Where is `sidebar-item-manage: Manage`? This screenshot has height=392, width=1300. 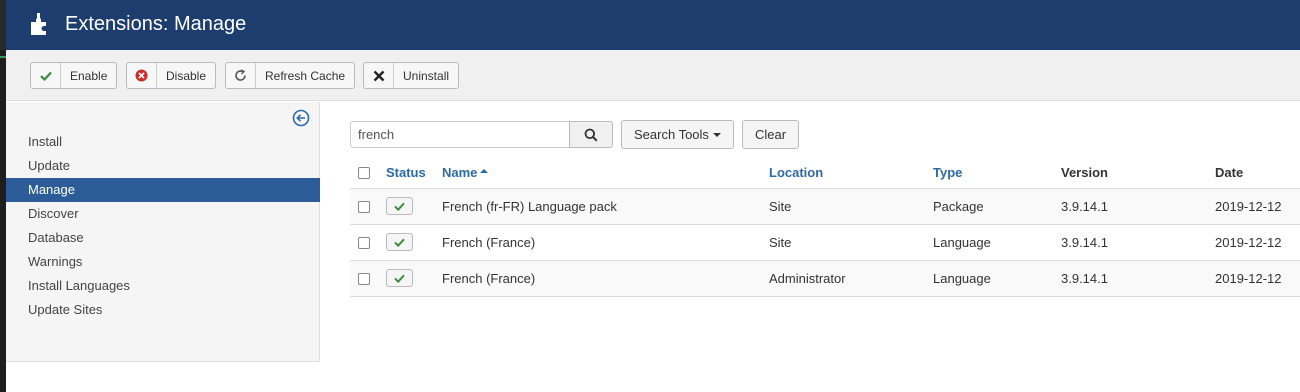
sidebar-item-manage: Manage is located at coordinates (163, 190).